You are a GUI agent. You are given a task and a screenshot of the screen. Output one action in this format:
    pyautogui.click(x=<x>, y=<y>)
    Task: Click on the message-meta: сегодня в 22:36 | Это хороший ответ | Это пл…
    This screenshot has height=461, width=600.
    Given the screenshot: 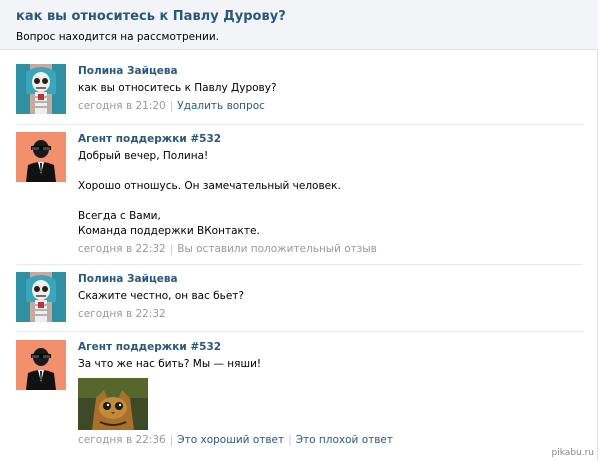 What is the action you would take?
    pyautogui.click(x=329, y=440)
    